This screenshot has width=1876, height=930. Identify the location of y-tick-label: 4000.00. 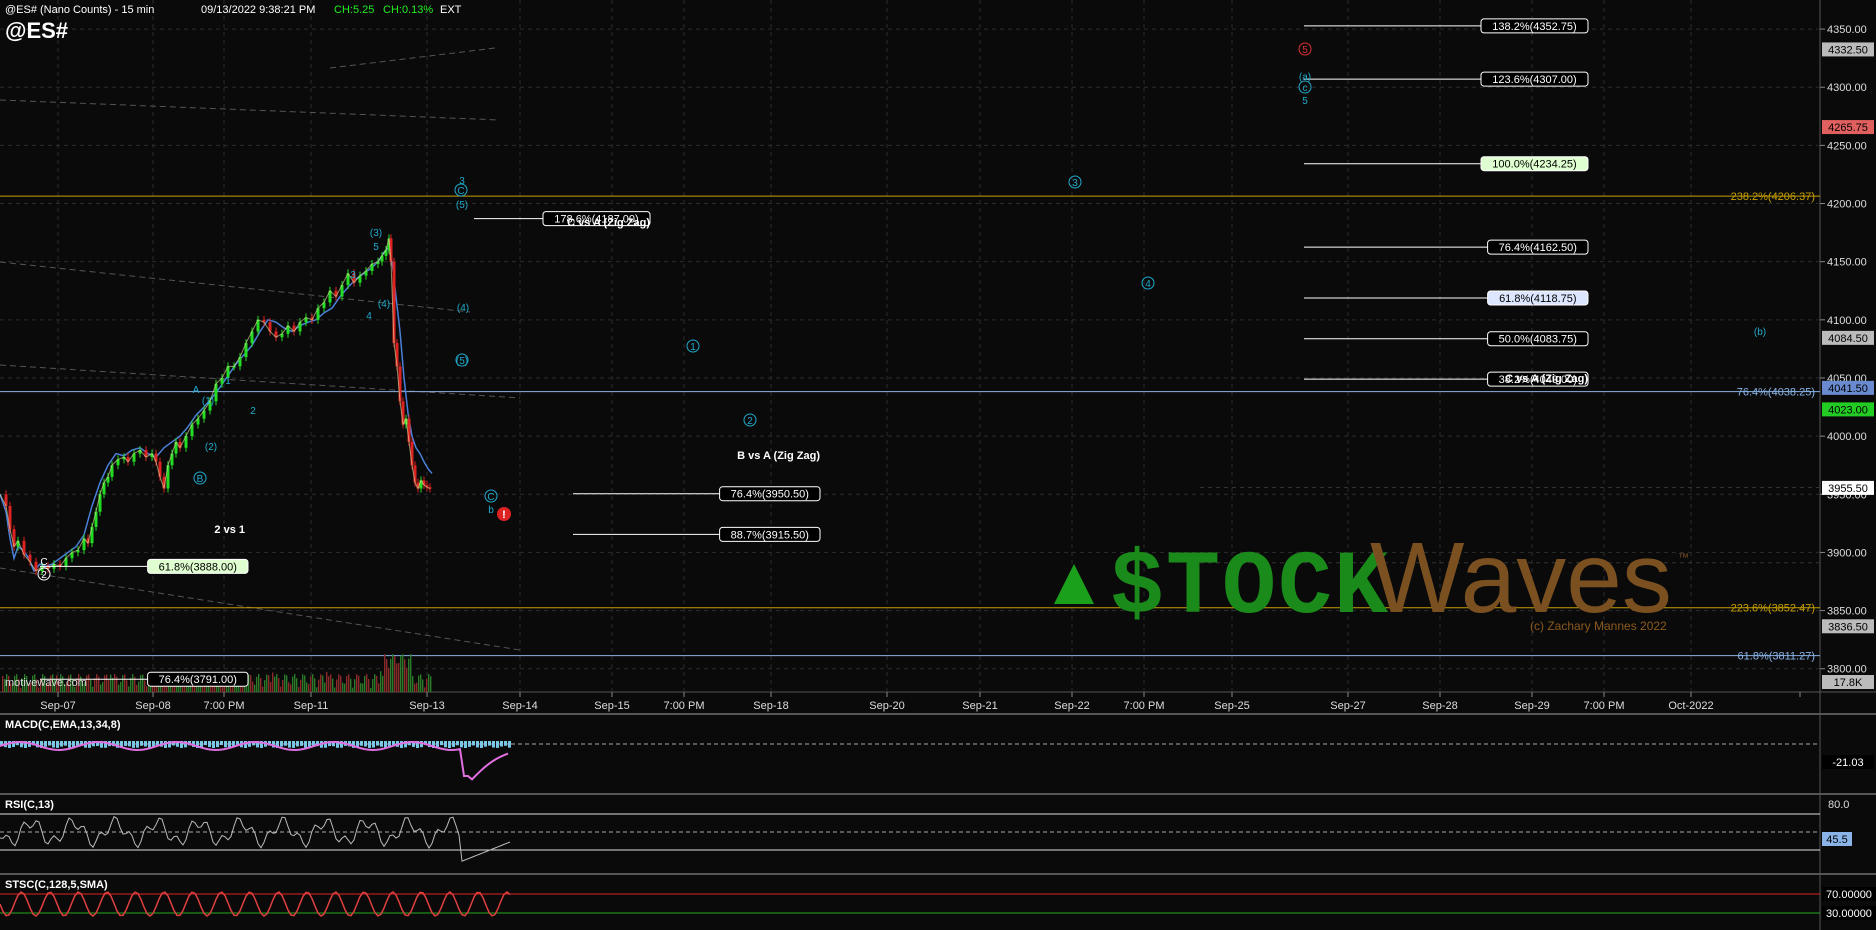
(1847, 437).